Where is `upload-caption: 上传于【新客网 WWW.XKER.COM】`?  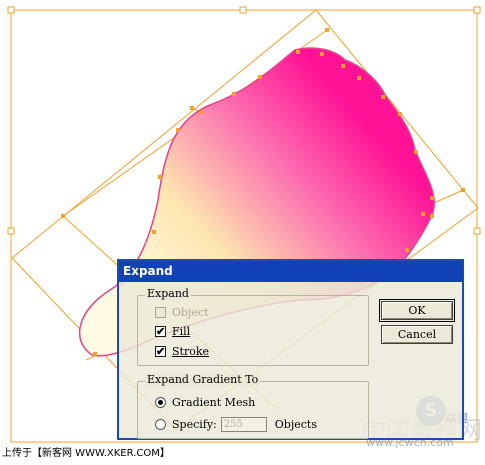
upload-caption: 上传于【新客网 WWW.XKER.COM】 is located at coordinates (86, 453).